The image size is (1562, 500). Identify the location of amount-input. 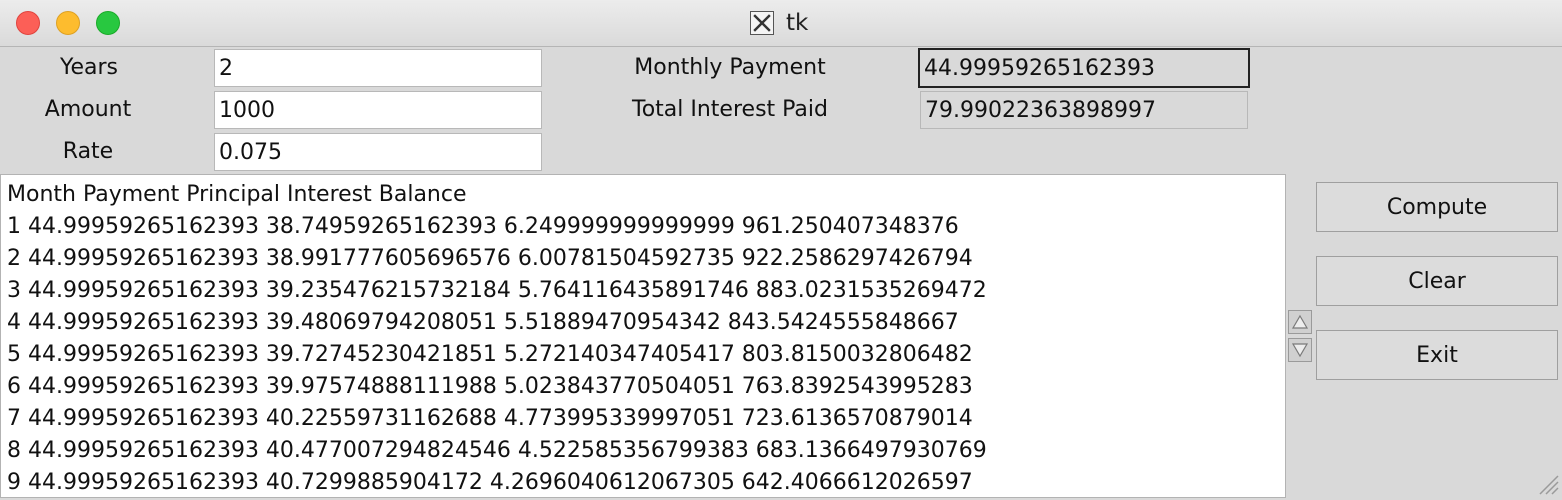
(378, 110).